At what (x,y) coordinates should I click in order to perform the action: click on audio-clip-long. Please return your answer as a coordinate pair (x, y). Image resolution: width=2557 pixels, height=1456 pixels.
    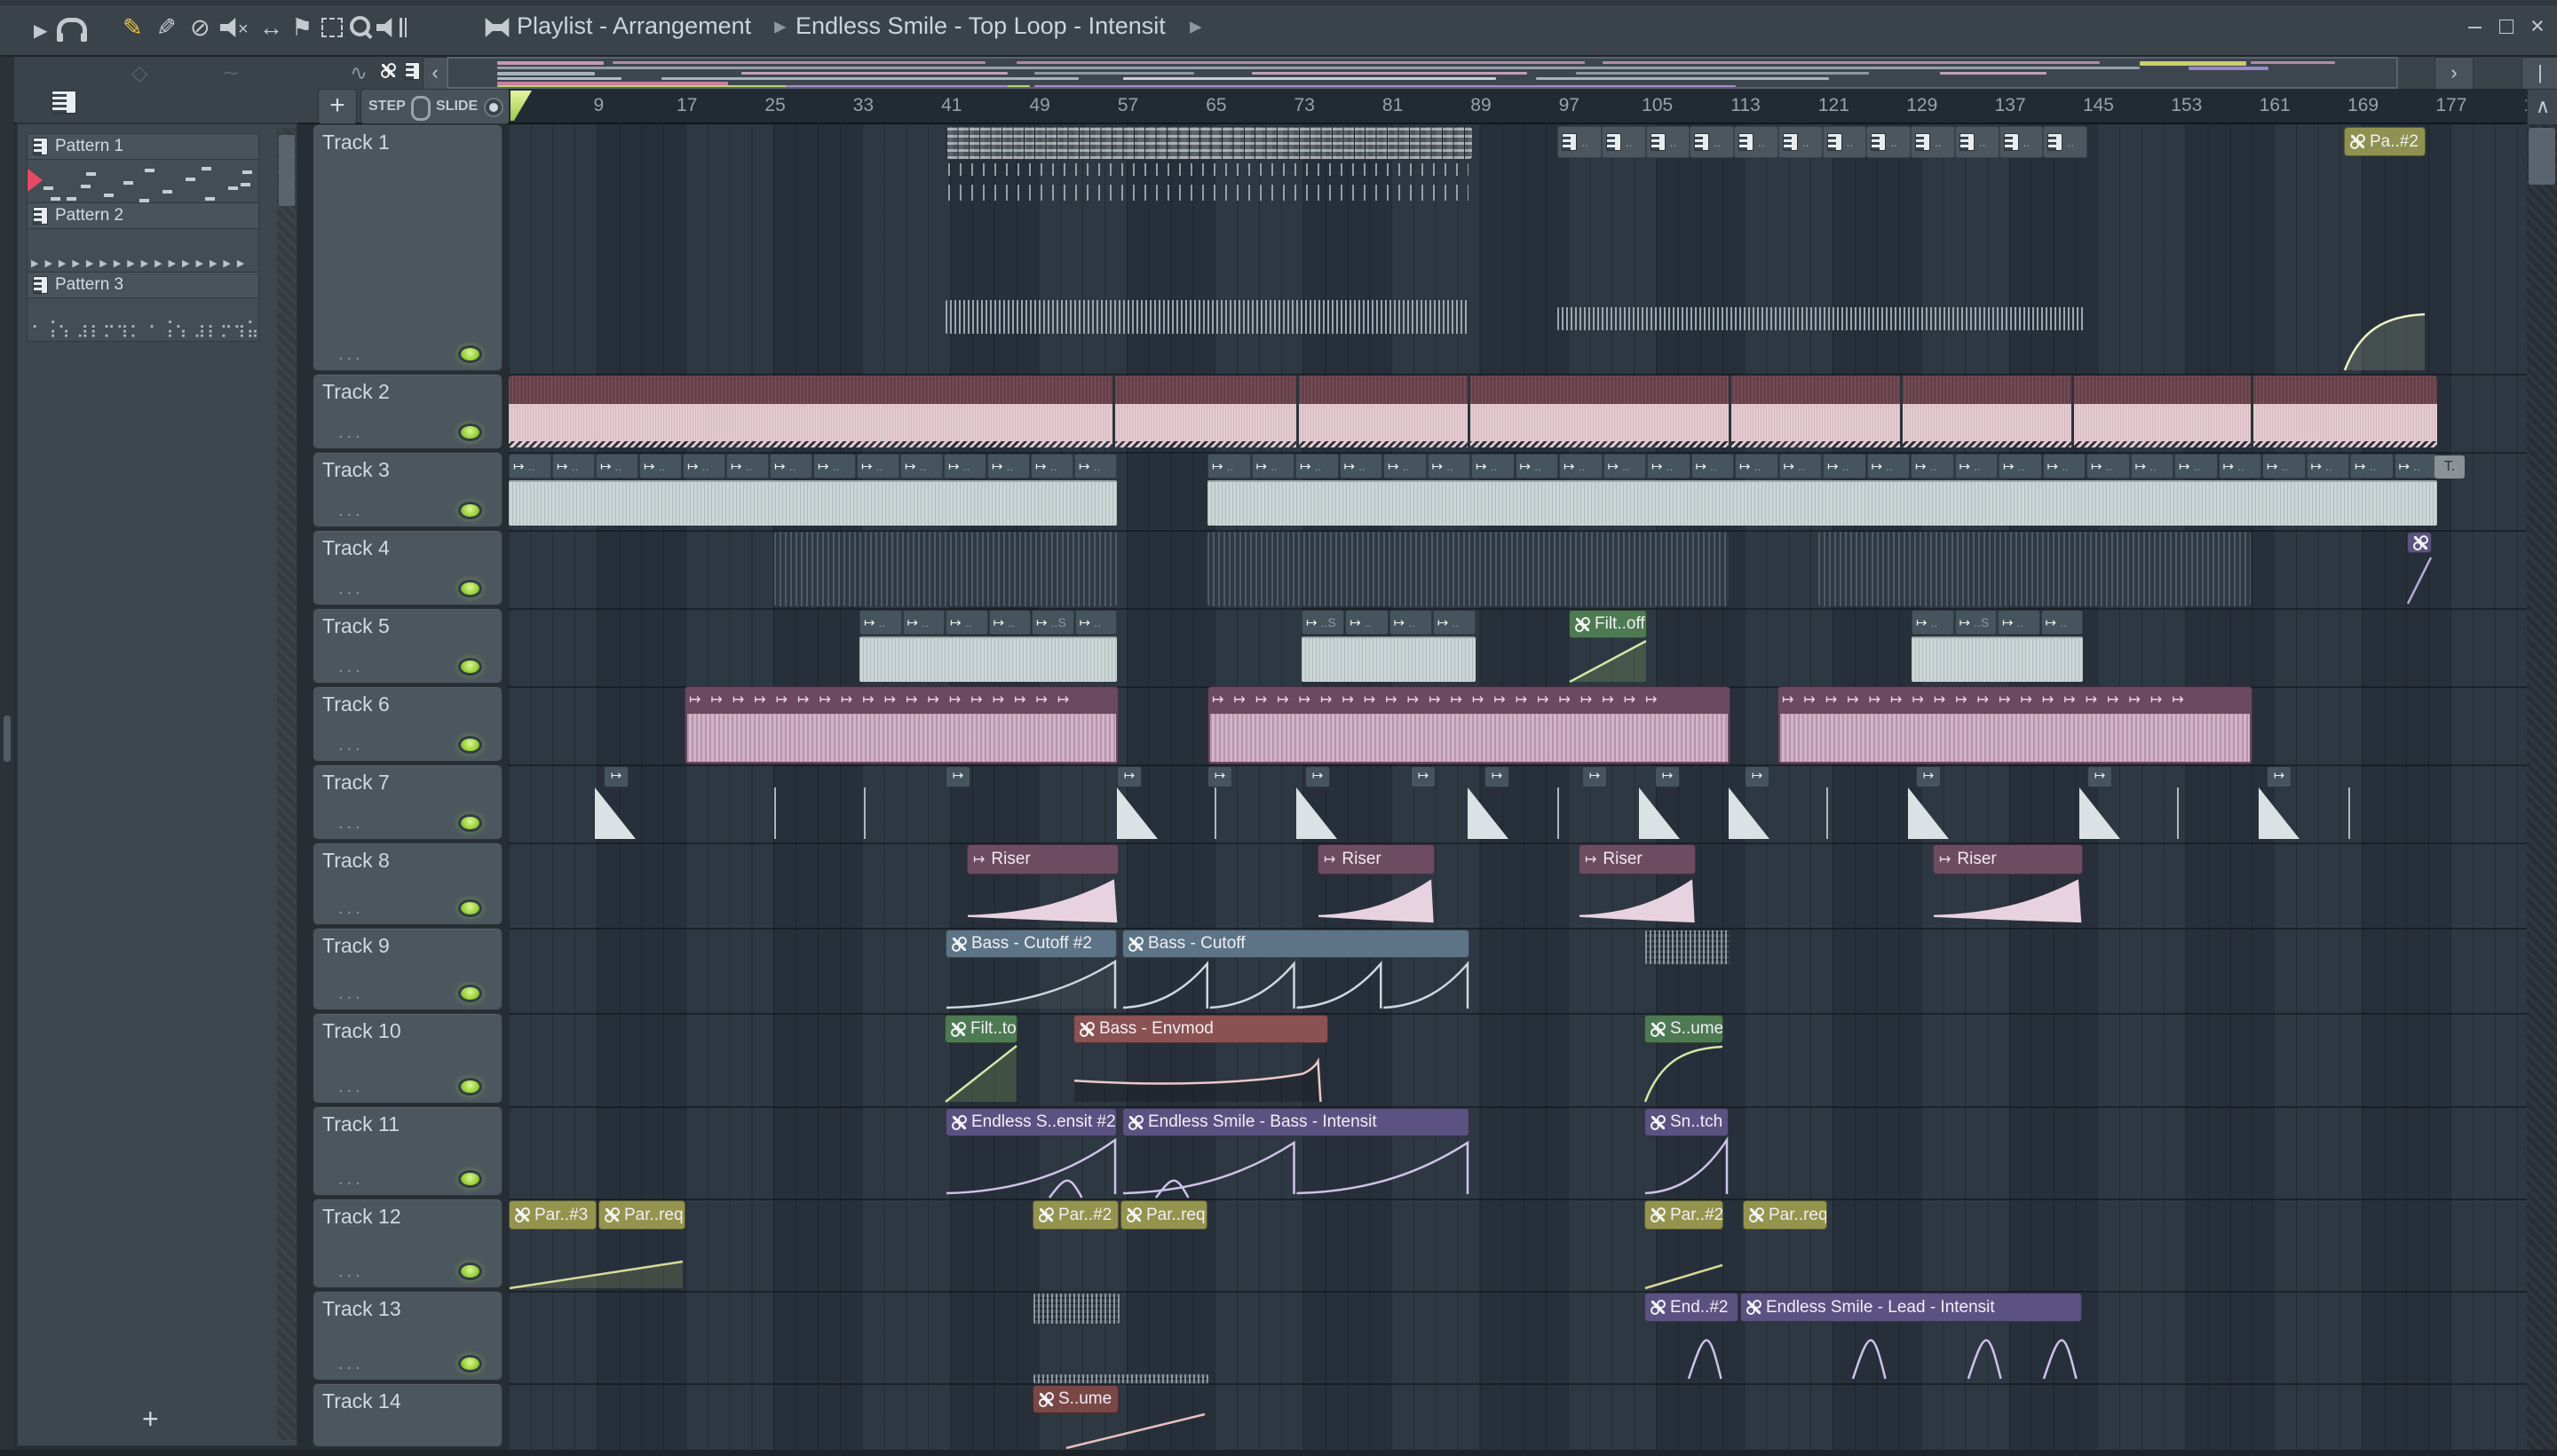
    Looking at the image, I should click on (1473, 413).